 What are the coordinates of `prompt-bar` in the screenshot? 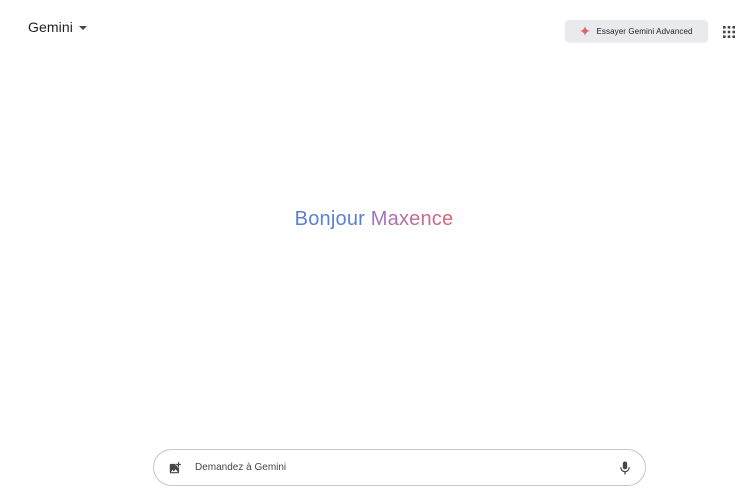 It's located at (399, 467).